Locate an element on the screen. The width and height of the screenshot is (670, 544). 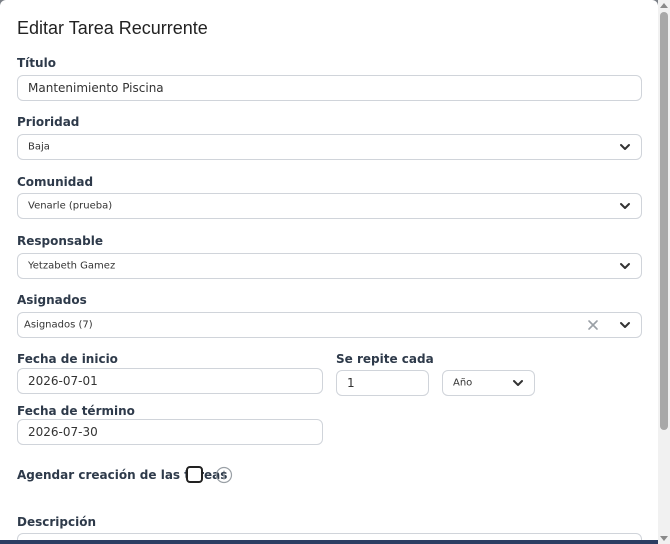
comunidad-select: Venarle (prueba) is located at coordinates (329, 206).